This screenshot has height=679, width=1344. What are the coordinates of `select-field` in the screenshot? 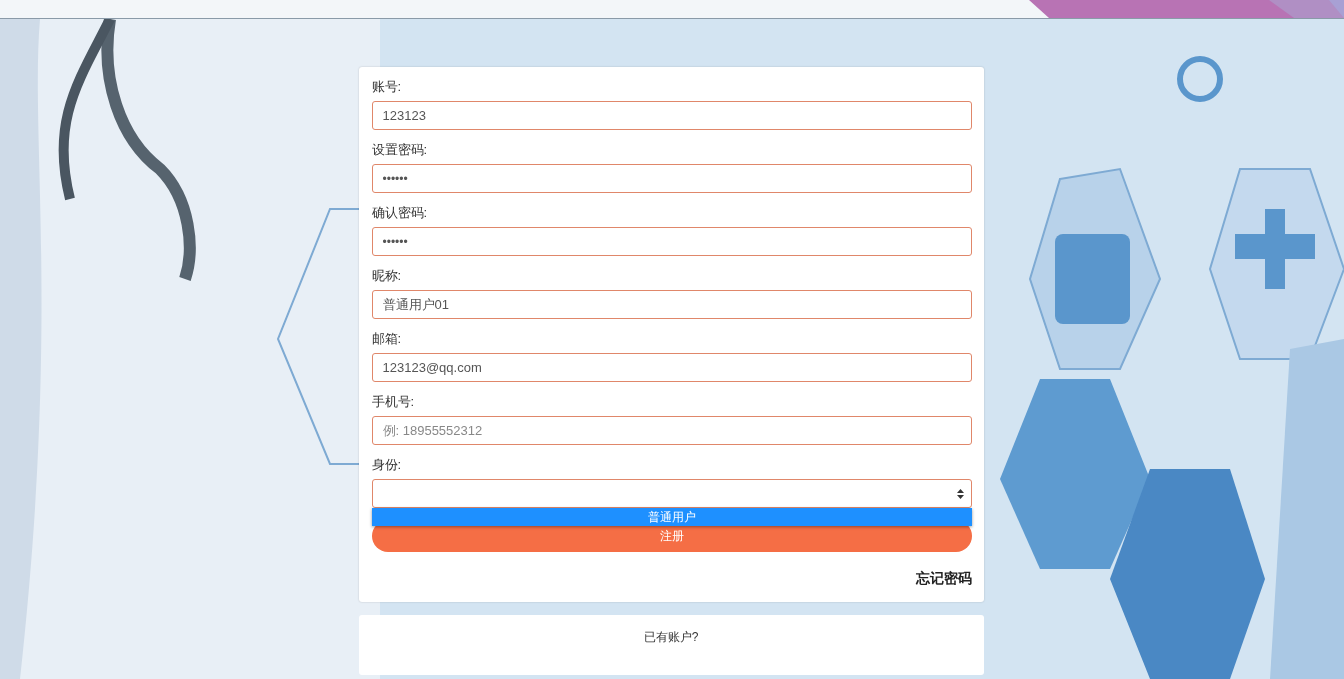 It's located at (671, 493).